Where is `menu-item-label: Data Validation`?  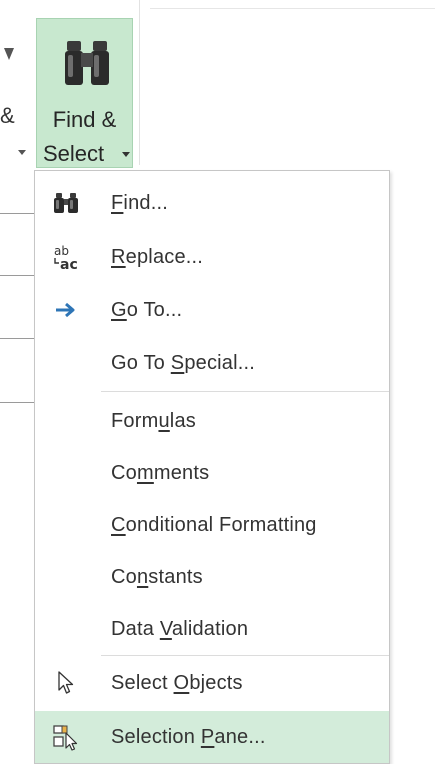
menu-item-label: Data Validation is located at coordinates (180, 628).